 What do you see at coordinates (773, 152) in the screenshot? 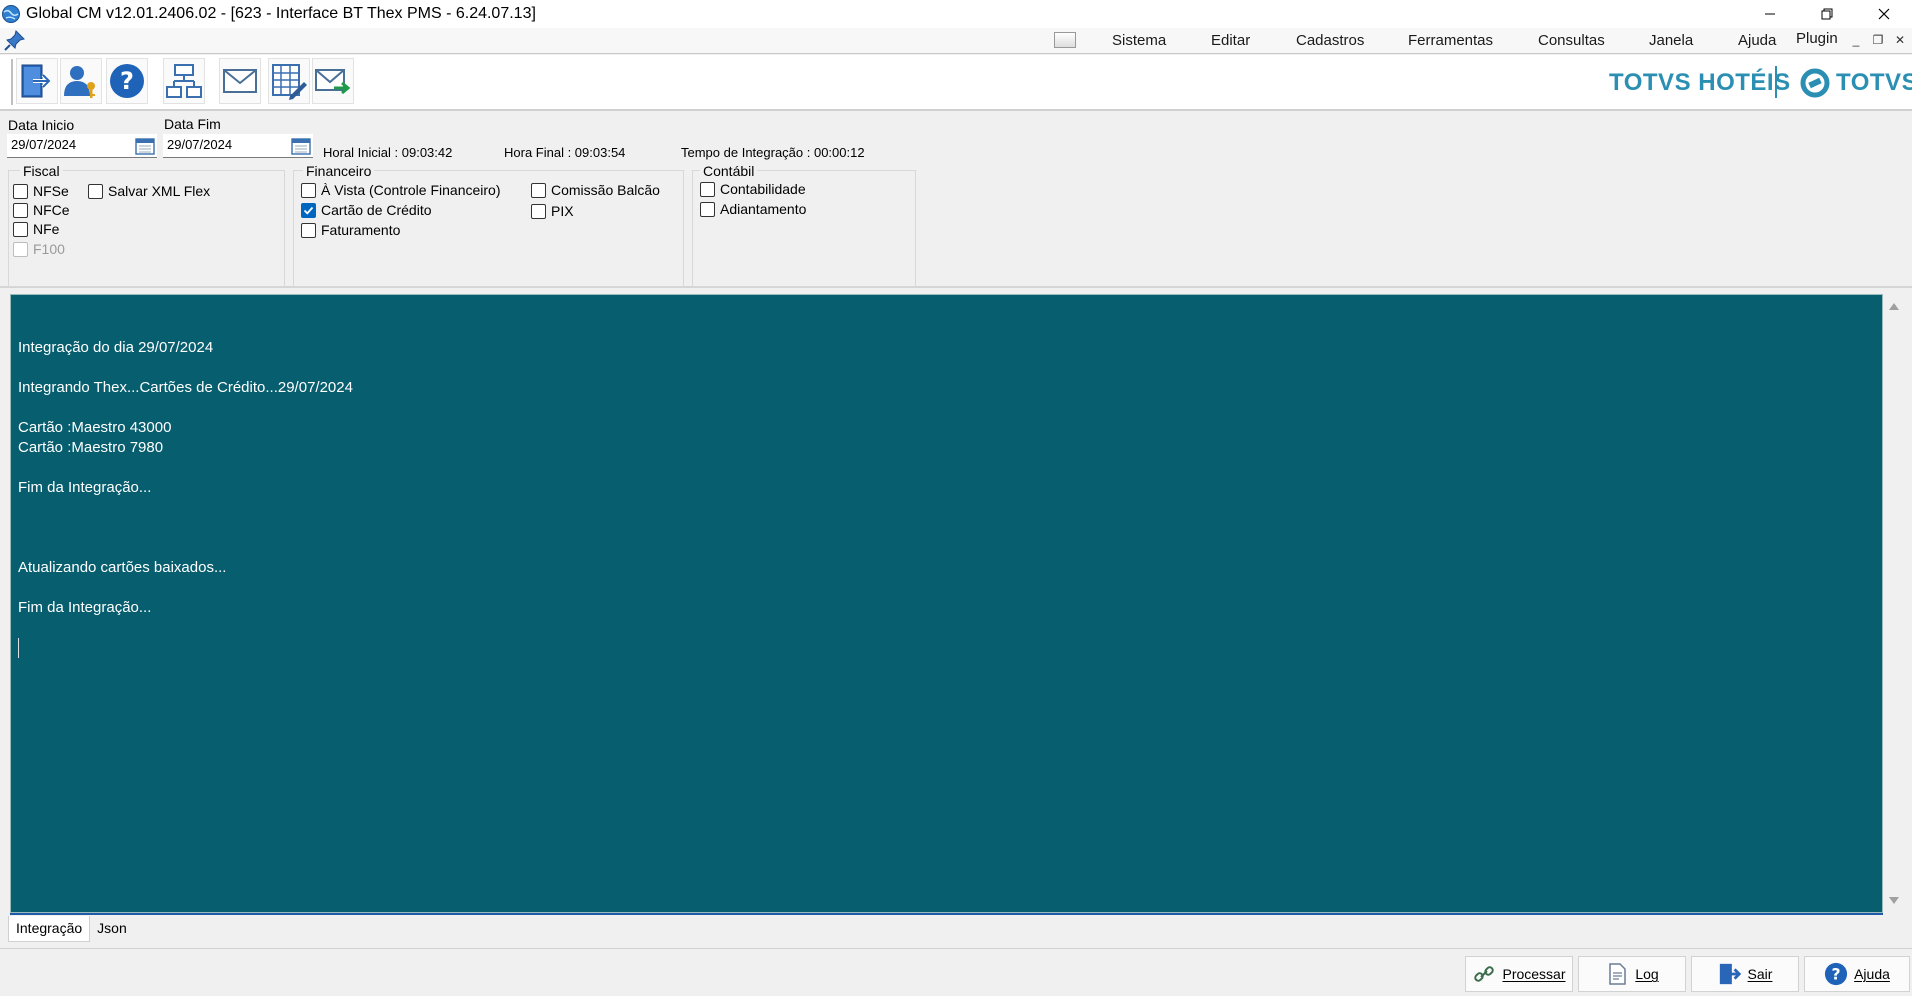
I see `tempo-integracao-label: Tempo de Integração : 00:00:12` at bounding box center [773, 152].